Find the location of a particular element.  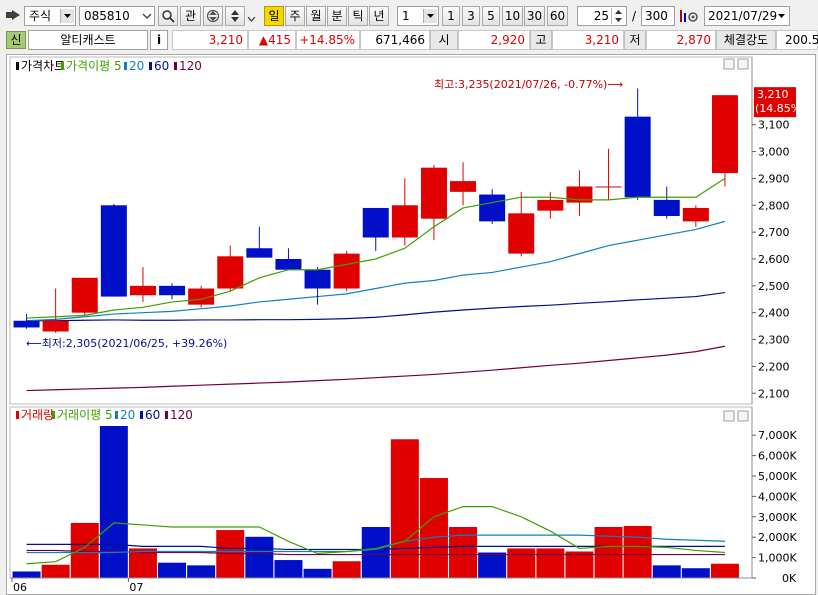

volume-tick-label-7000000: 7,000K is located at coordinates (777, 435).